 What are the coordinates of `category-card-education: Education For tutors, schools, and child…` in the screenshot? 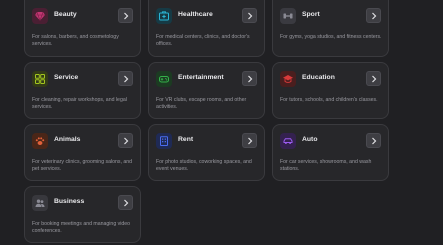 It's located at (330, 90).